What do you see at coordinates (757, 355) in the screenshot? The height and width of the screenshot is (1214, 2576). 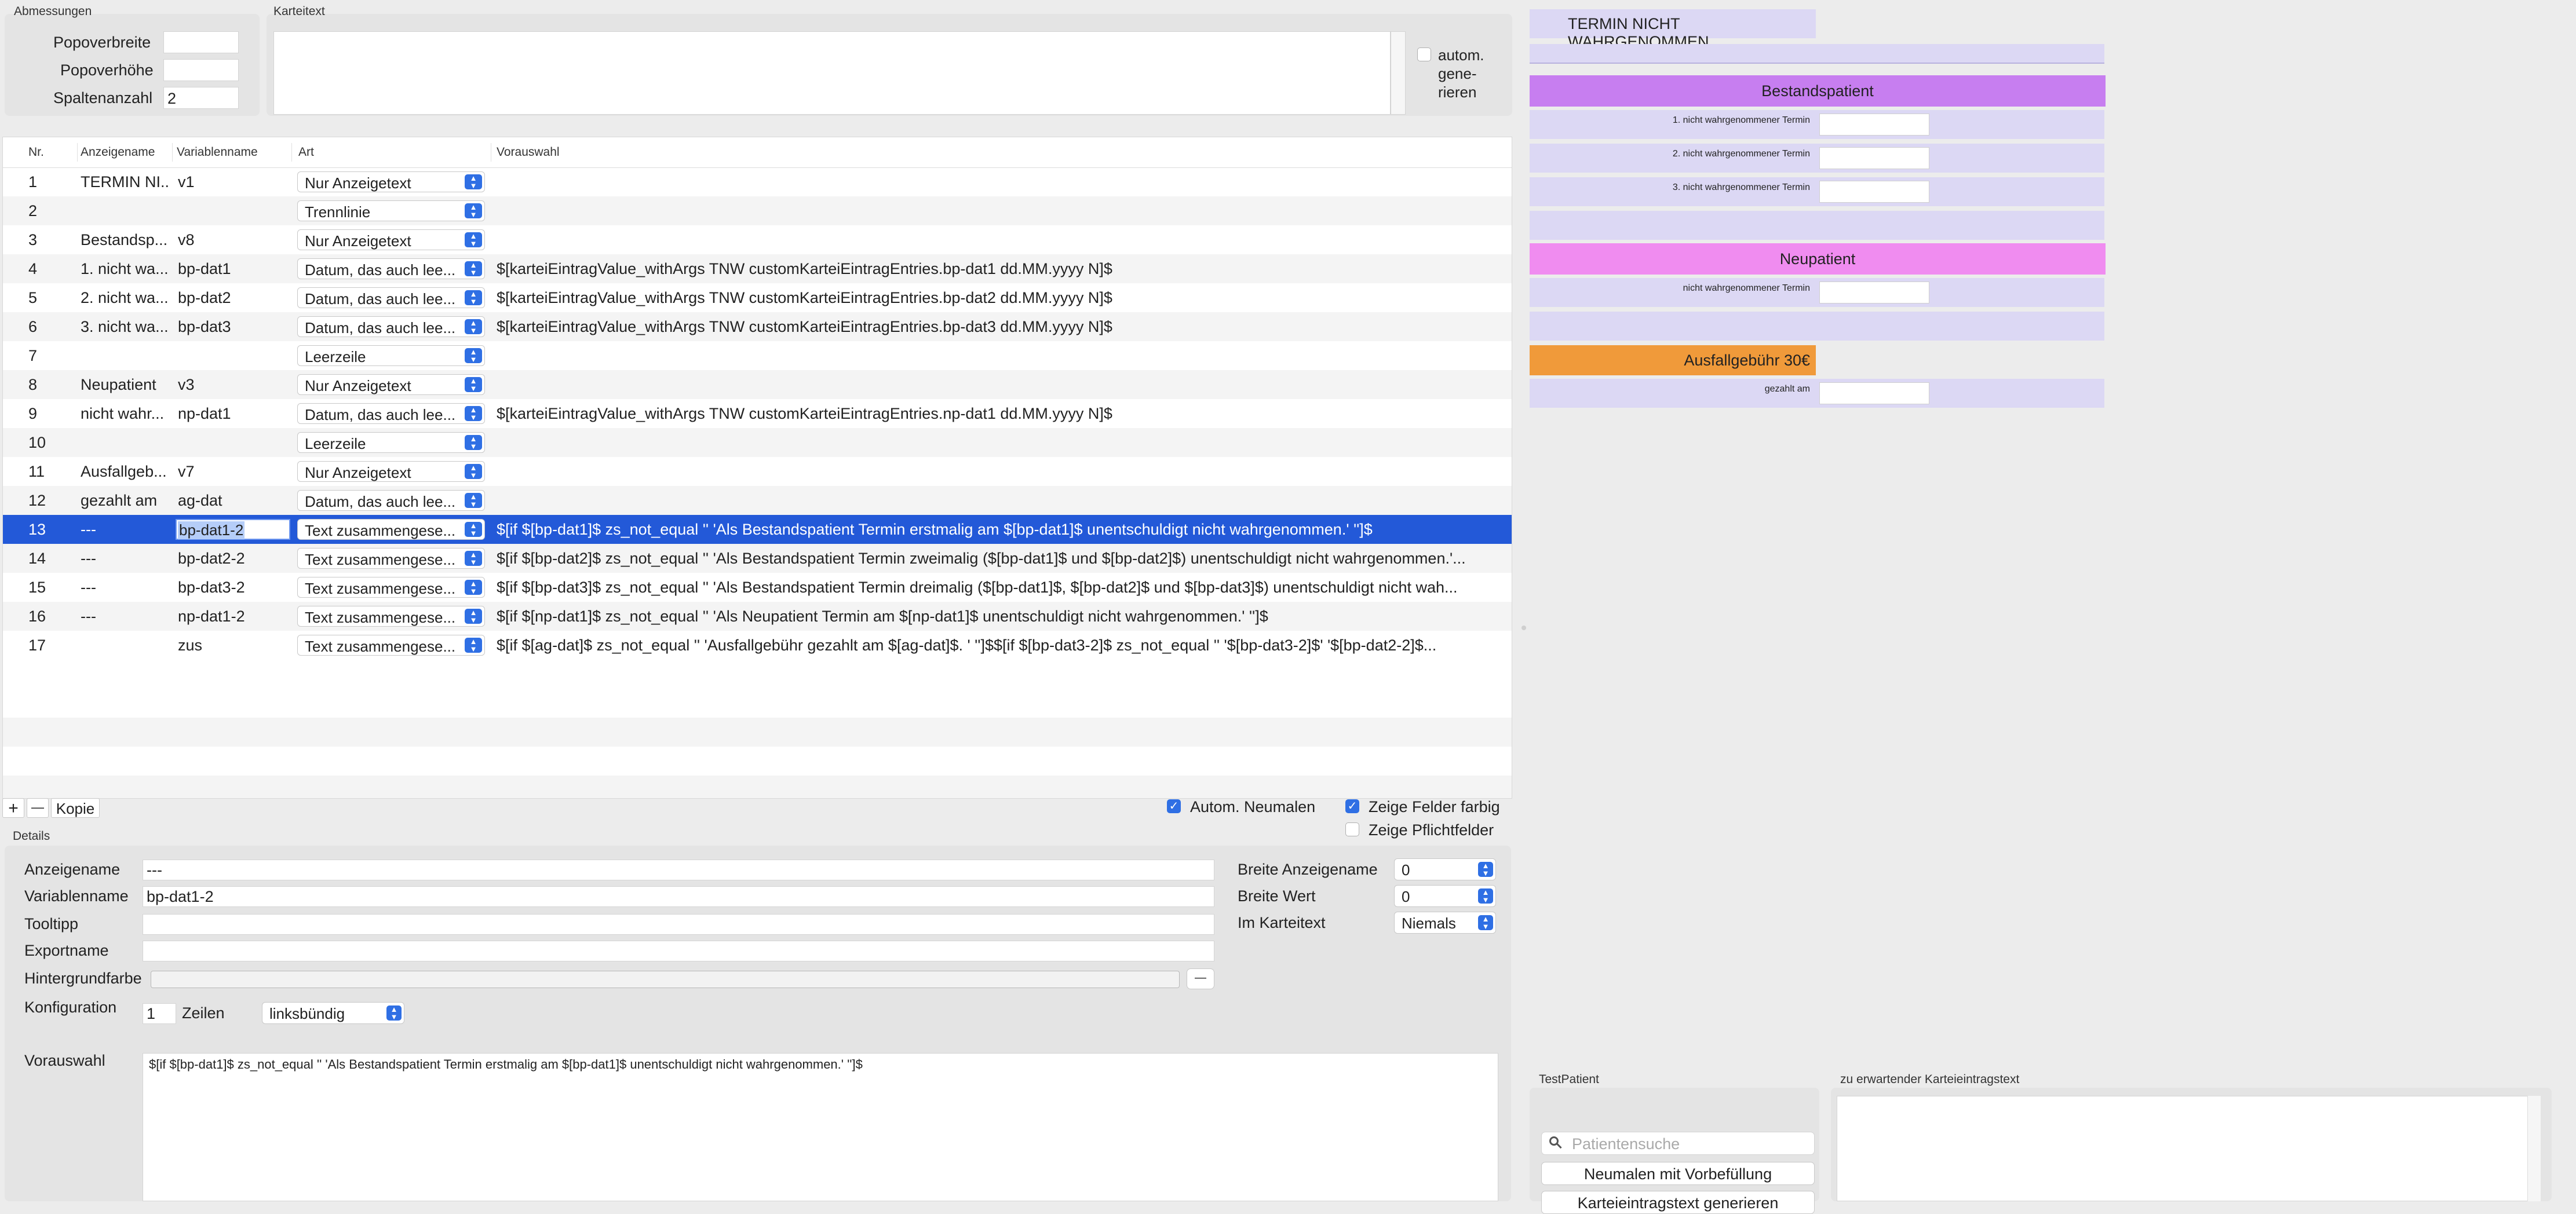 I see `table-row: 7 Leerzeile ▲ ▼` at bounding box center [757, 355].